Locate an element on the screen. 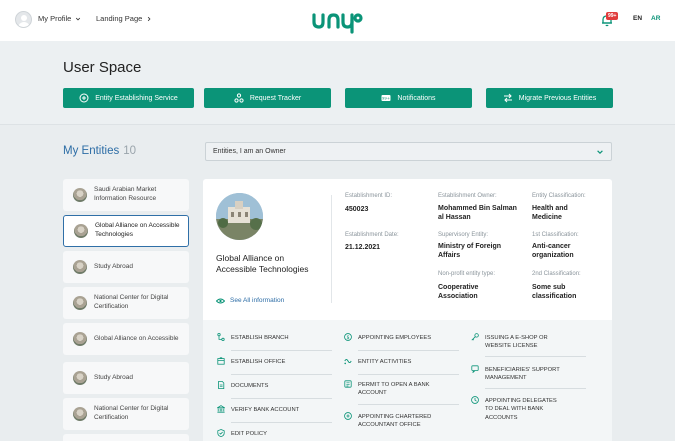  establishment-id-label: Establishment ID: is located at coordinates (369, 196).